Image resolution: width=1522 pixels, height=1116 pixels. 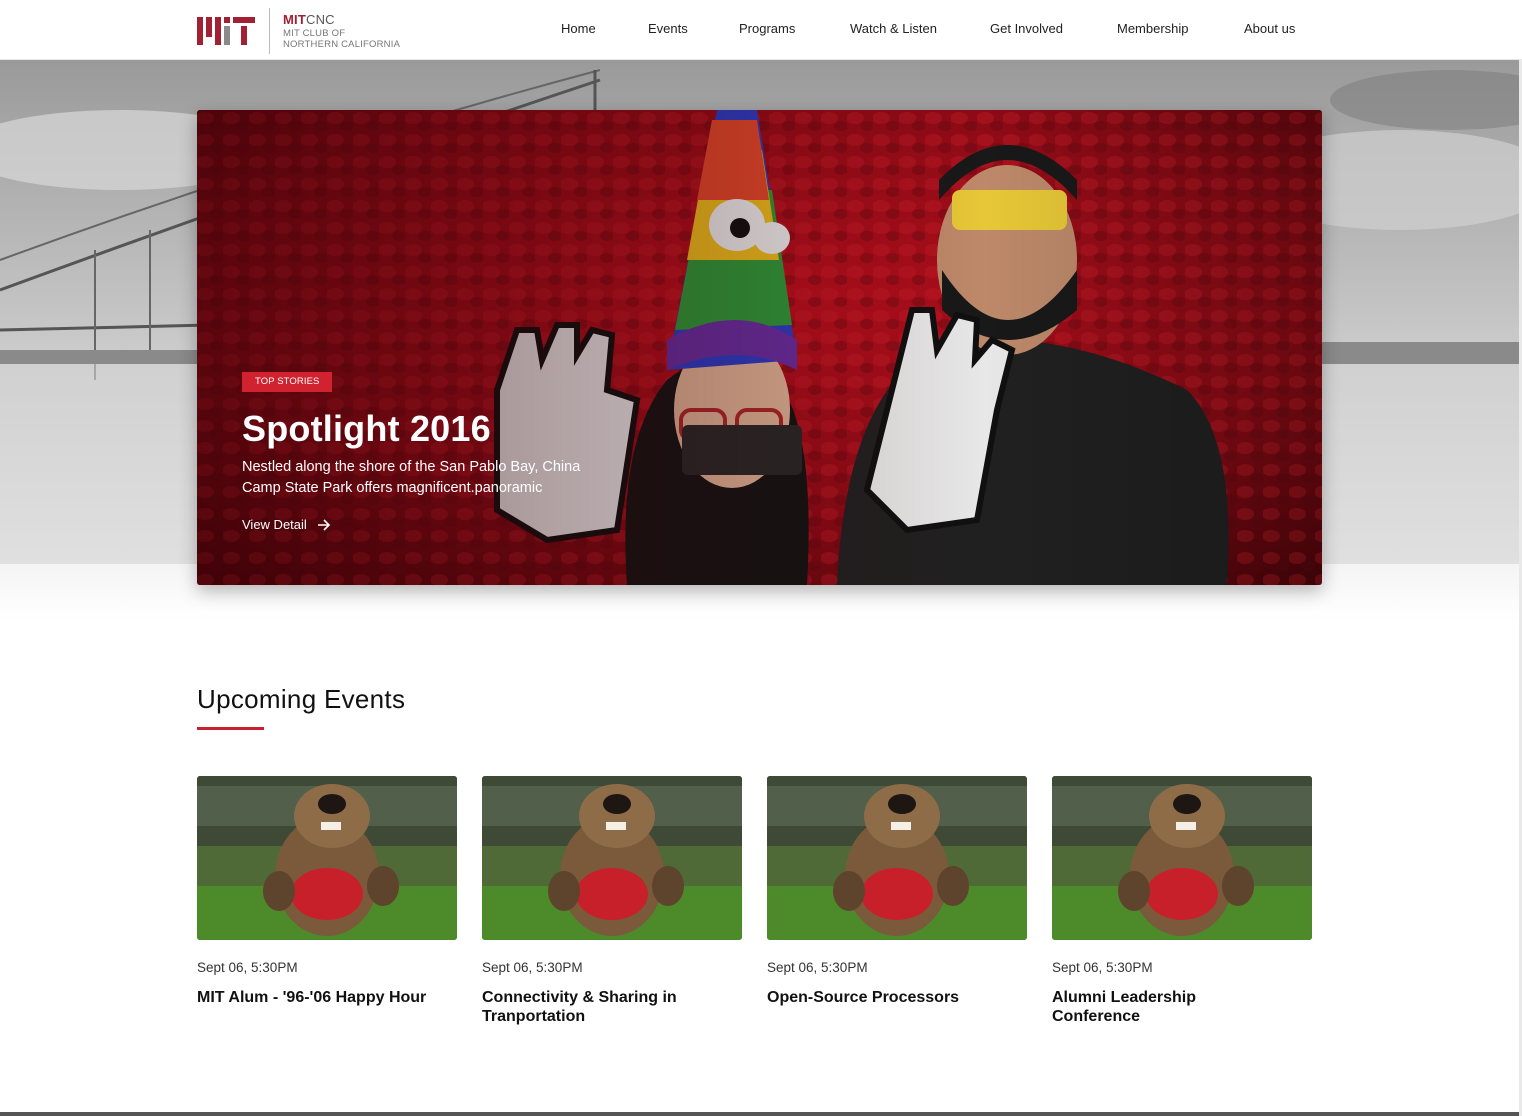 I want to click on site-logo: MITCNC MIT CLUB OF NORTHERN CALIFORNIA, so click(x=298, y=31).